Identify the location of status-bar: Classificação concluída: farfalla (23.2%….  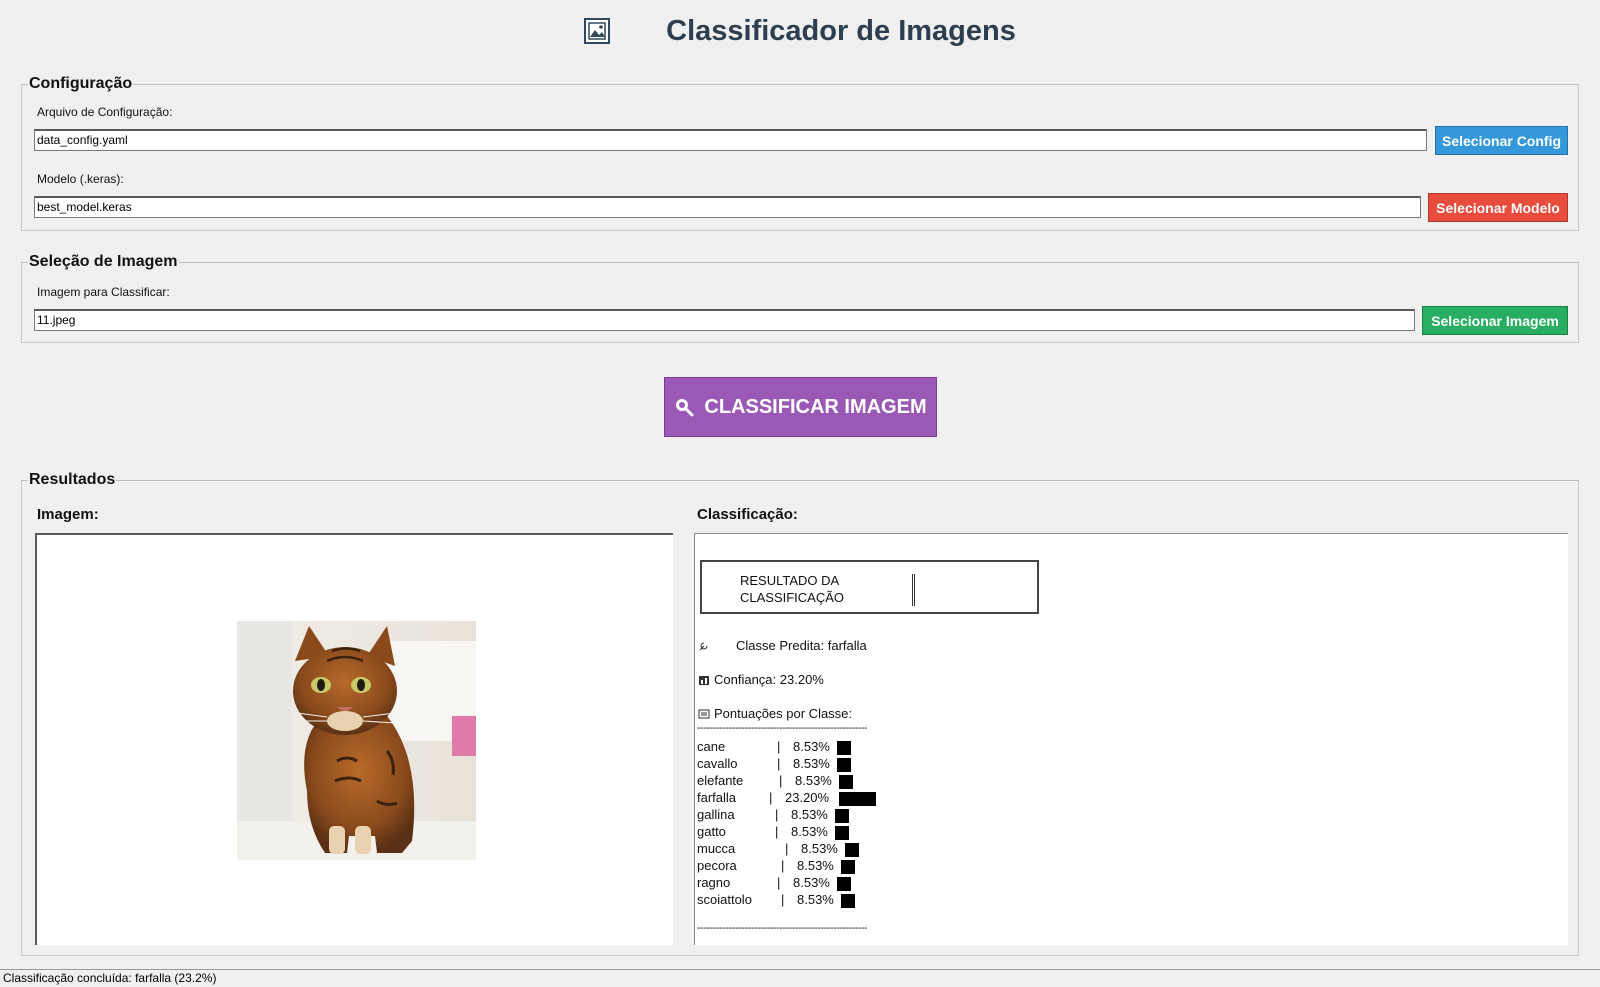
(800, 977).